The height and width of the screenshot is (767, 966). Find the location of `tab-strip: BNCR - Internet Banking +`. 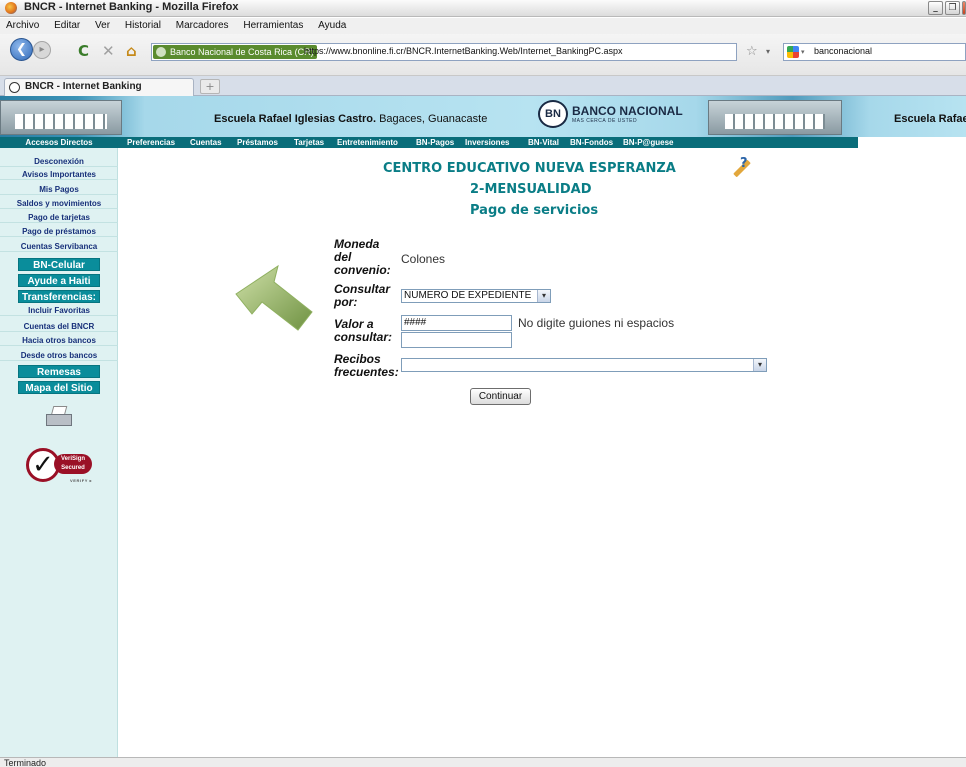

tab-strip: BNCR - Internet Banking + is located at coordinates (483, 86).